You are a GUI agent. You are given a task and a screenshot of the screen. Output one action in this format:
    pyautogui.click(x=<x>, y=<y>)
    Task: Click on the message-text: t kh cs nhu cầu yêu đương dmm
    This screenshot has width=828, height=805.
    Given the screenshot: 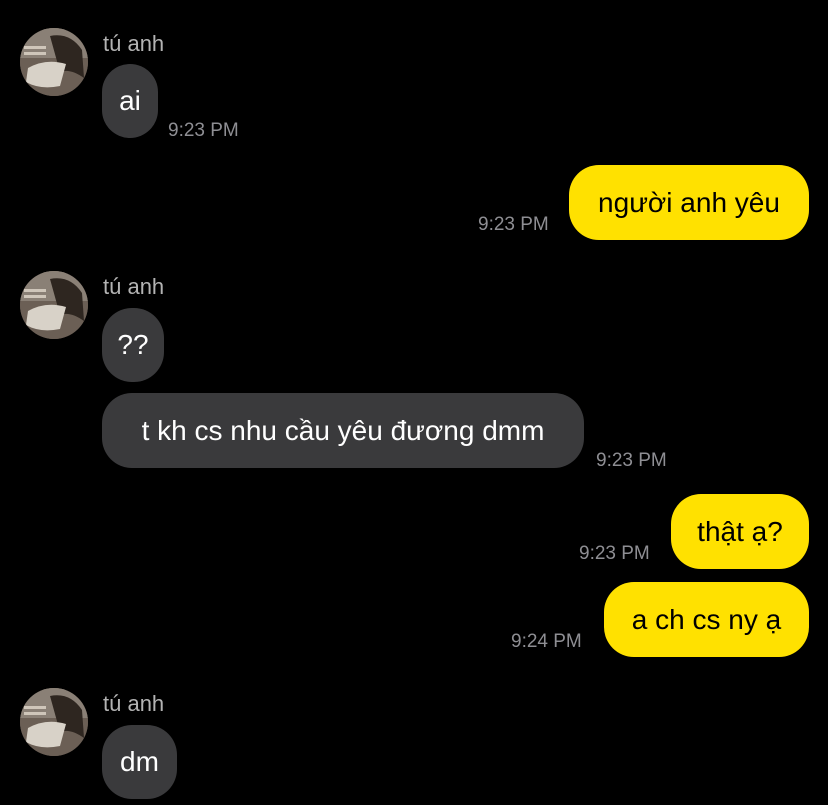 What is the action you would take?
    pyautogui.click(x=343, y=430)
    